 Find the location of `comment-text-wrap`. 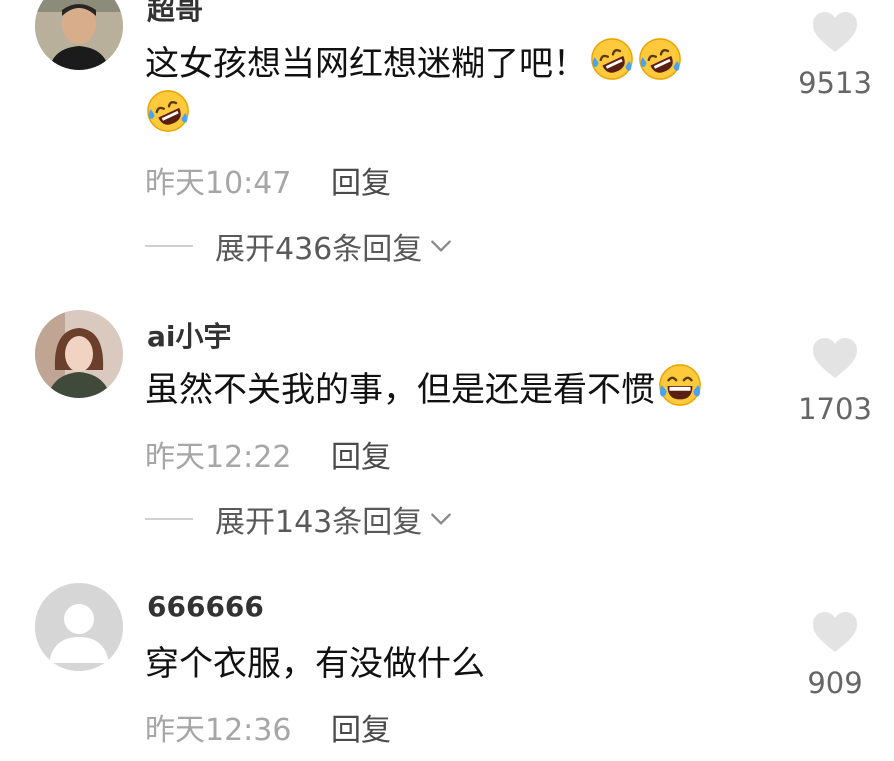

comment-text-wrap is located at coordinates (168, 116).